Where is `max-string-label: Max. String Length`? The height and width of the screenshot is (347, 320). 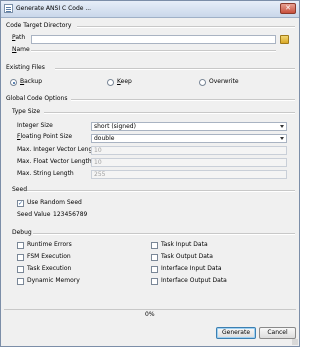
max-string-label: Max. String Length is located at coordinates (45, 173).